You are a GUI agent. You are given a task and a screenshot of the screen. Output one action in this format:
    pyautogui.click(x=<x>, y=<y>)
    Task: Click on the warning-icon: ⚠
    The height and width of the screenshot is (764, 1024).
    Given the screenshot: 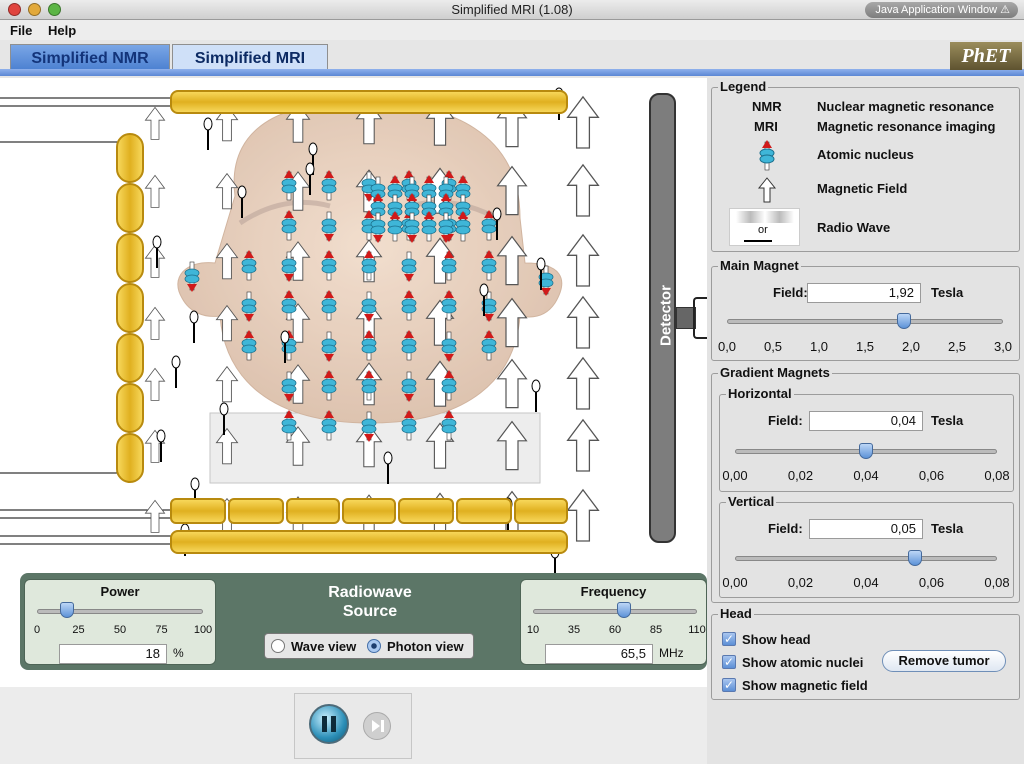 What is the action you would take?
    pyautogui.click(x=1005, y=10)
    